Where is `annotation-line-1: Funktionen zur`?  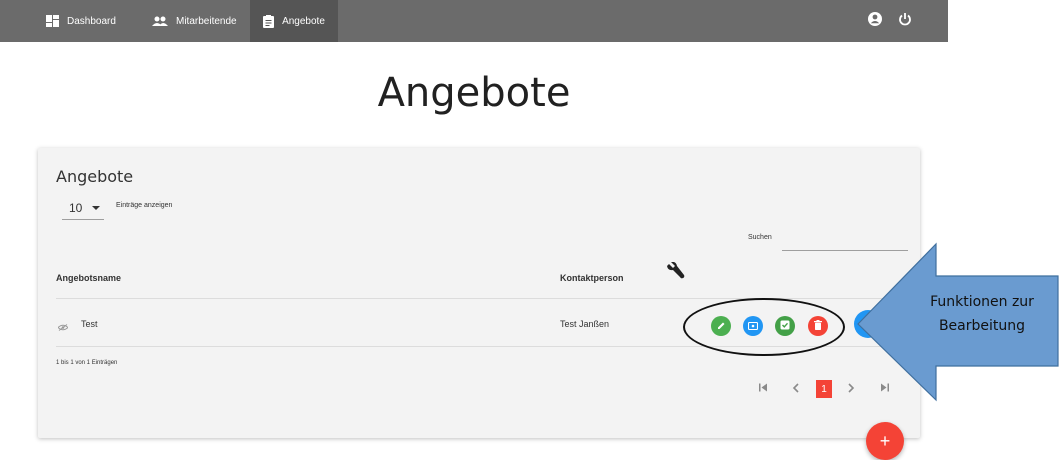 annotation-line-1: Funktionen zur is located at coordinates (982, 302).